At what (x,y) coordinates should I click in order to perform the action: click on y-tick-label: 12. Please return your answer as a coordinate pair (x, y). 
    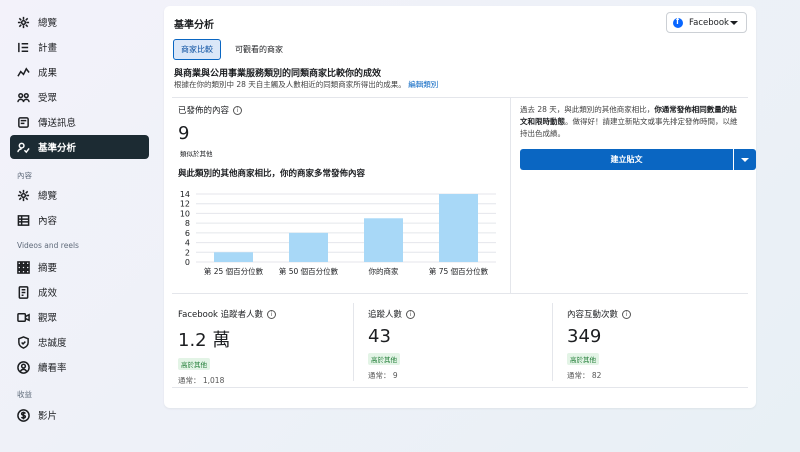
    Looking at the image, I should click on (185, 204).